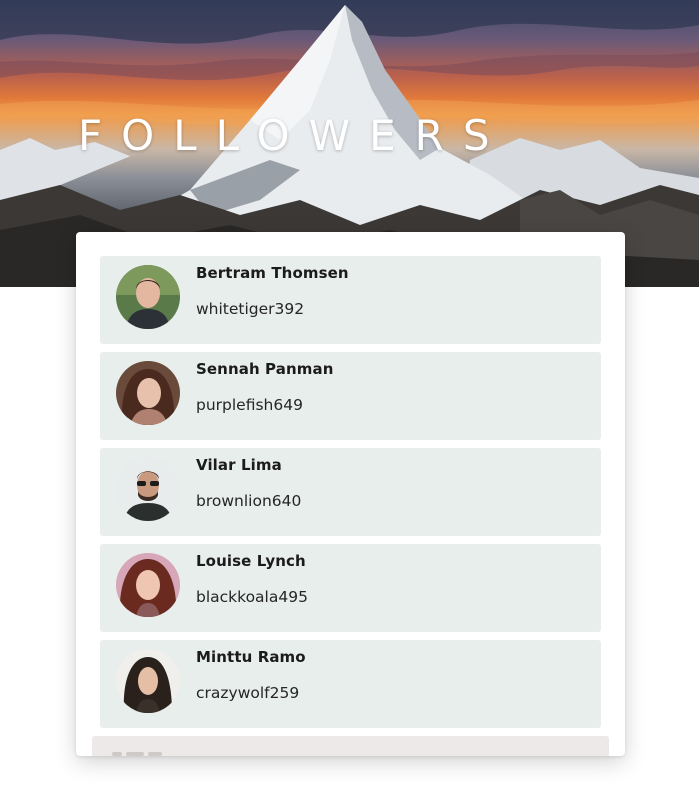  I want to click on follower-username: whitetiger392, so click(250, 309).